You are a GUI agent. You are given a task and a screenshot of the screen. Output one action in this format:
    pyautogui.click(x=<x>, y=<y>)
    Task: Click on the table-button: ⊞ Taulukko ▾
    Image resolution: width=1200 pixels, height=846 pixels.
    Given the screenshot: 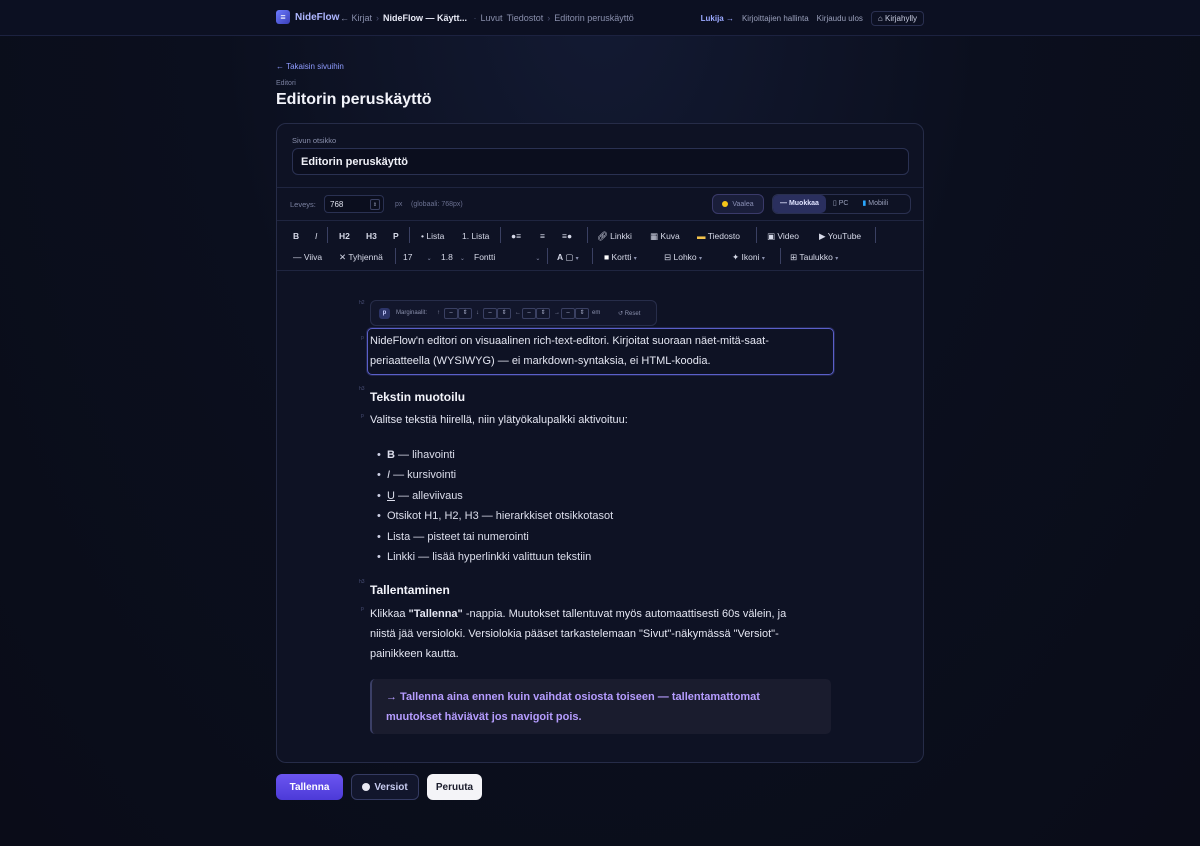 What is the action you would take?
    pyautogui.click(x=814, y=257)
    